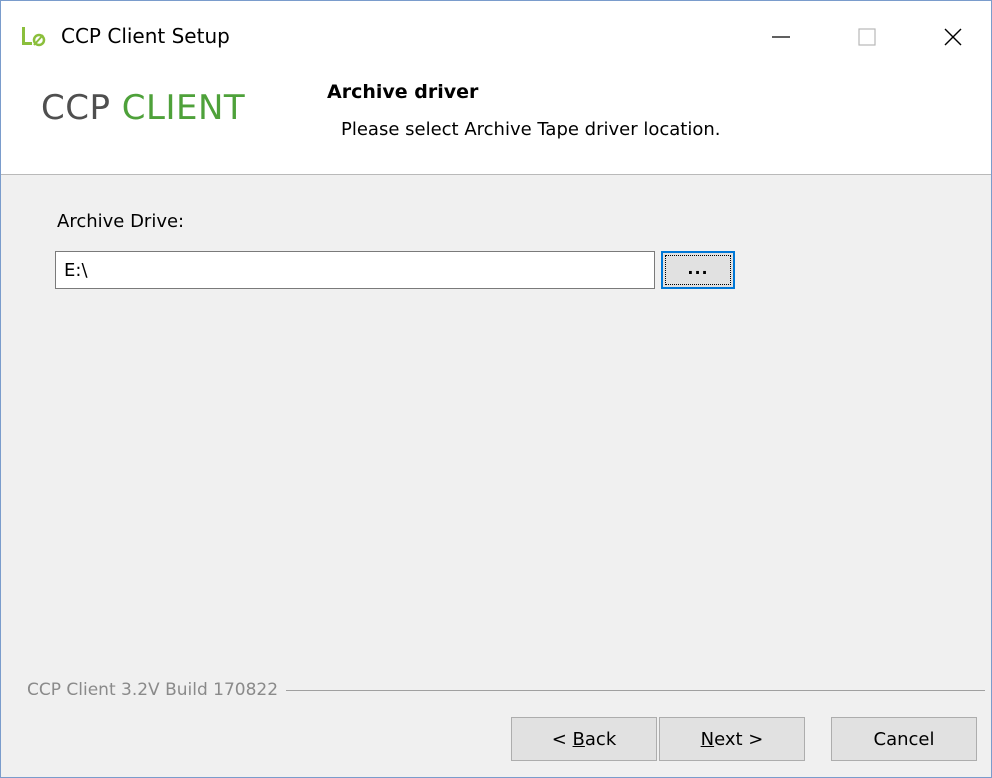 The image size is (992, 778). I want to click on minimize-icon, so click(781, 37).